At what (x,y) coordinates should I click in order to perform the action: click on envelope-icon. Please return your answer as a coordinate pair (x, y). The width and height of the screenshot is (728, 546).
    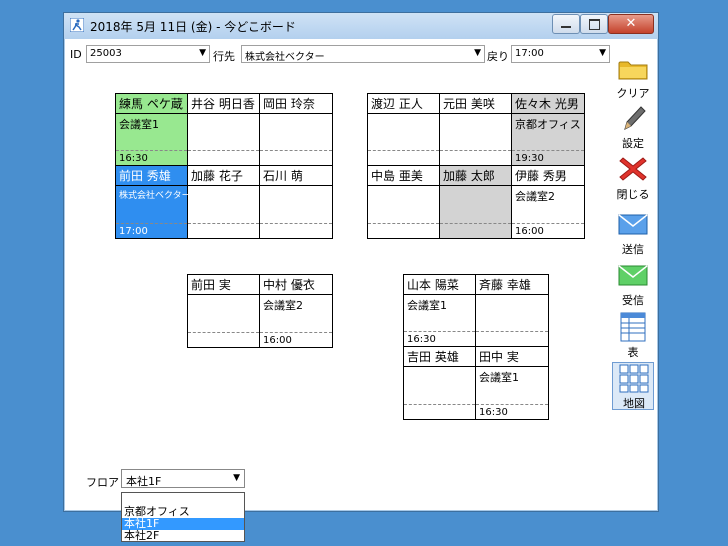
    Looking at the image, I should click on (633, 224).